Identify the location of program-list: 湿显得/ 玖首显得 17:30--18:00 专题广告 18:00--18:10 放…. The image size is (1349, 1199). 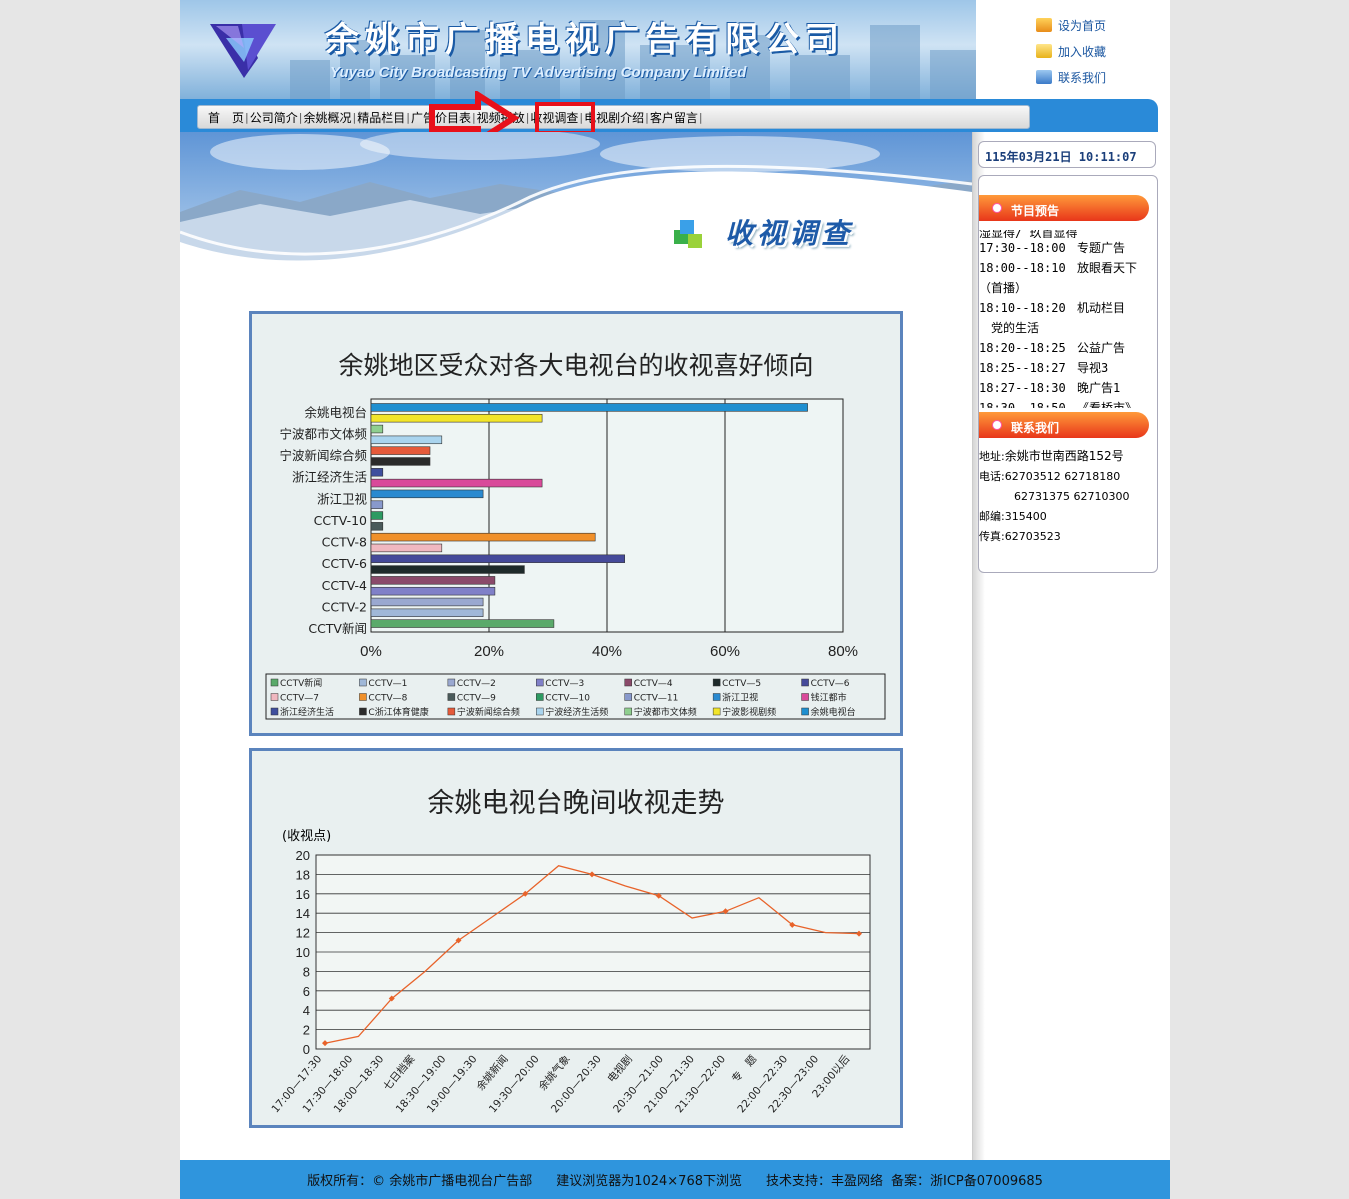
(1067, 319).